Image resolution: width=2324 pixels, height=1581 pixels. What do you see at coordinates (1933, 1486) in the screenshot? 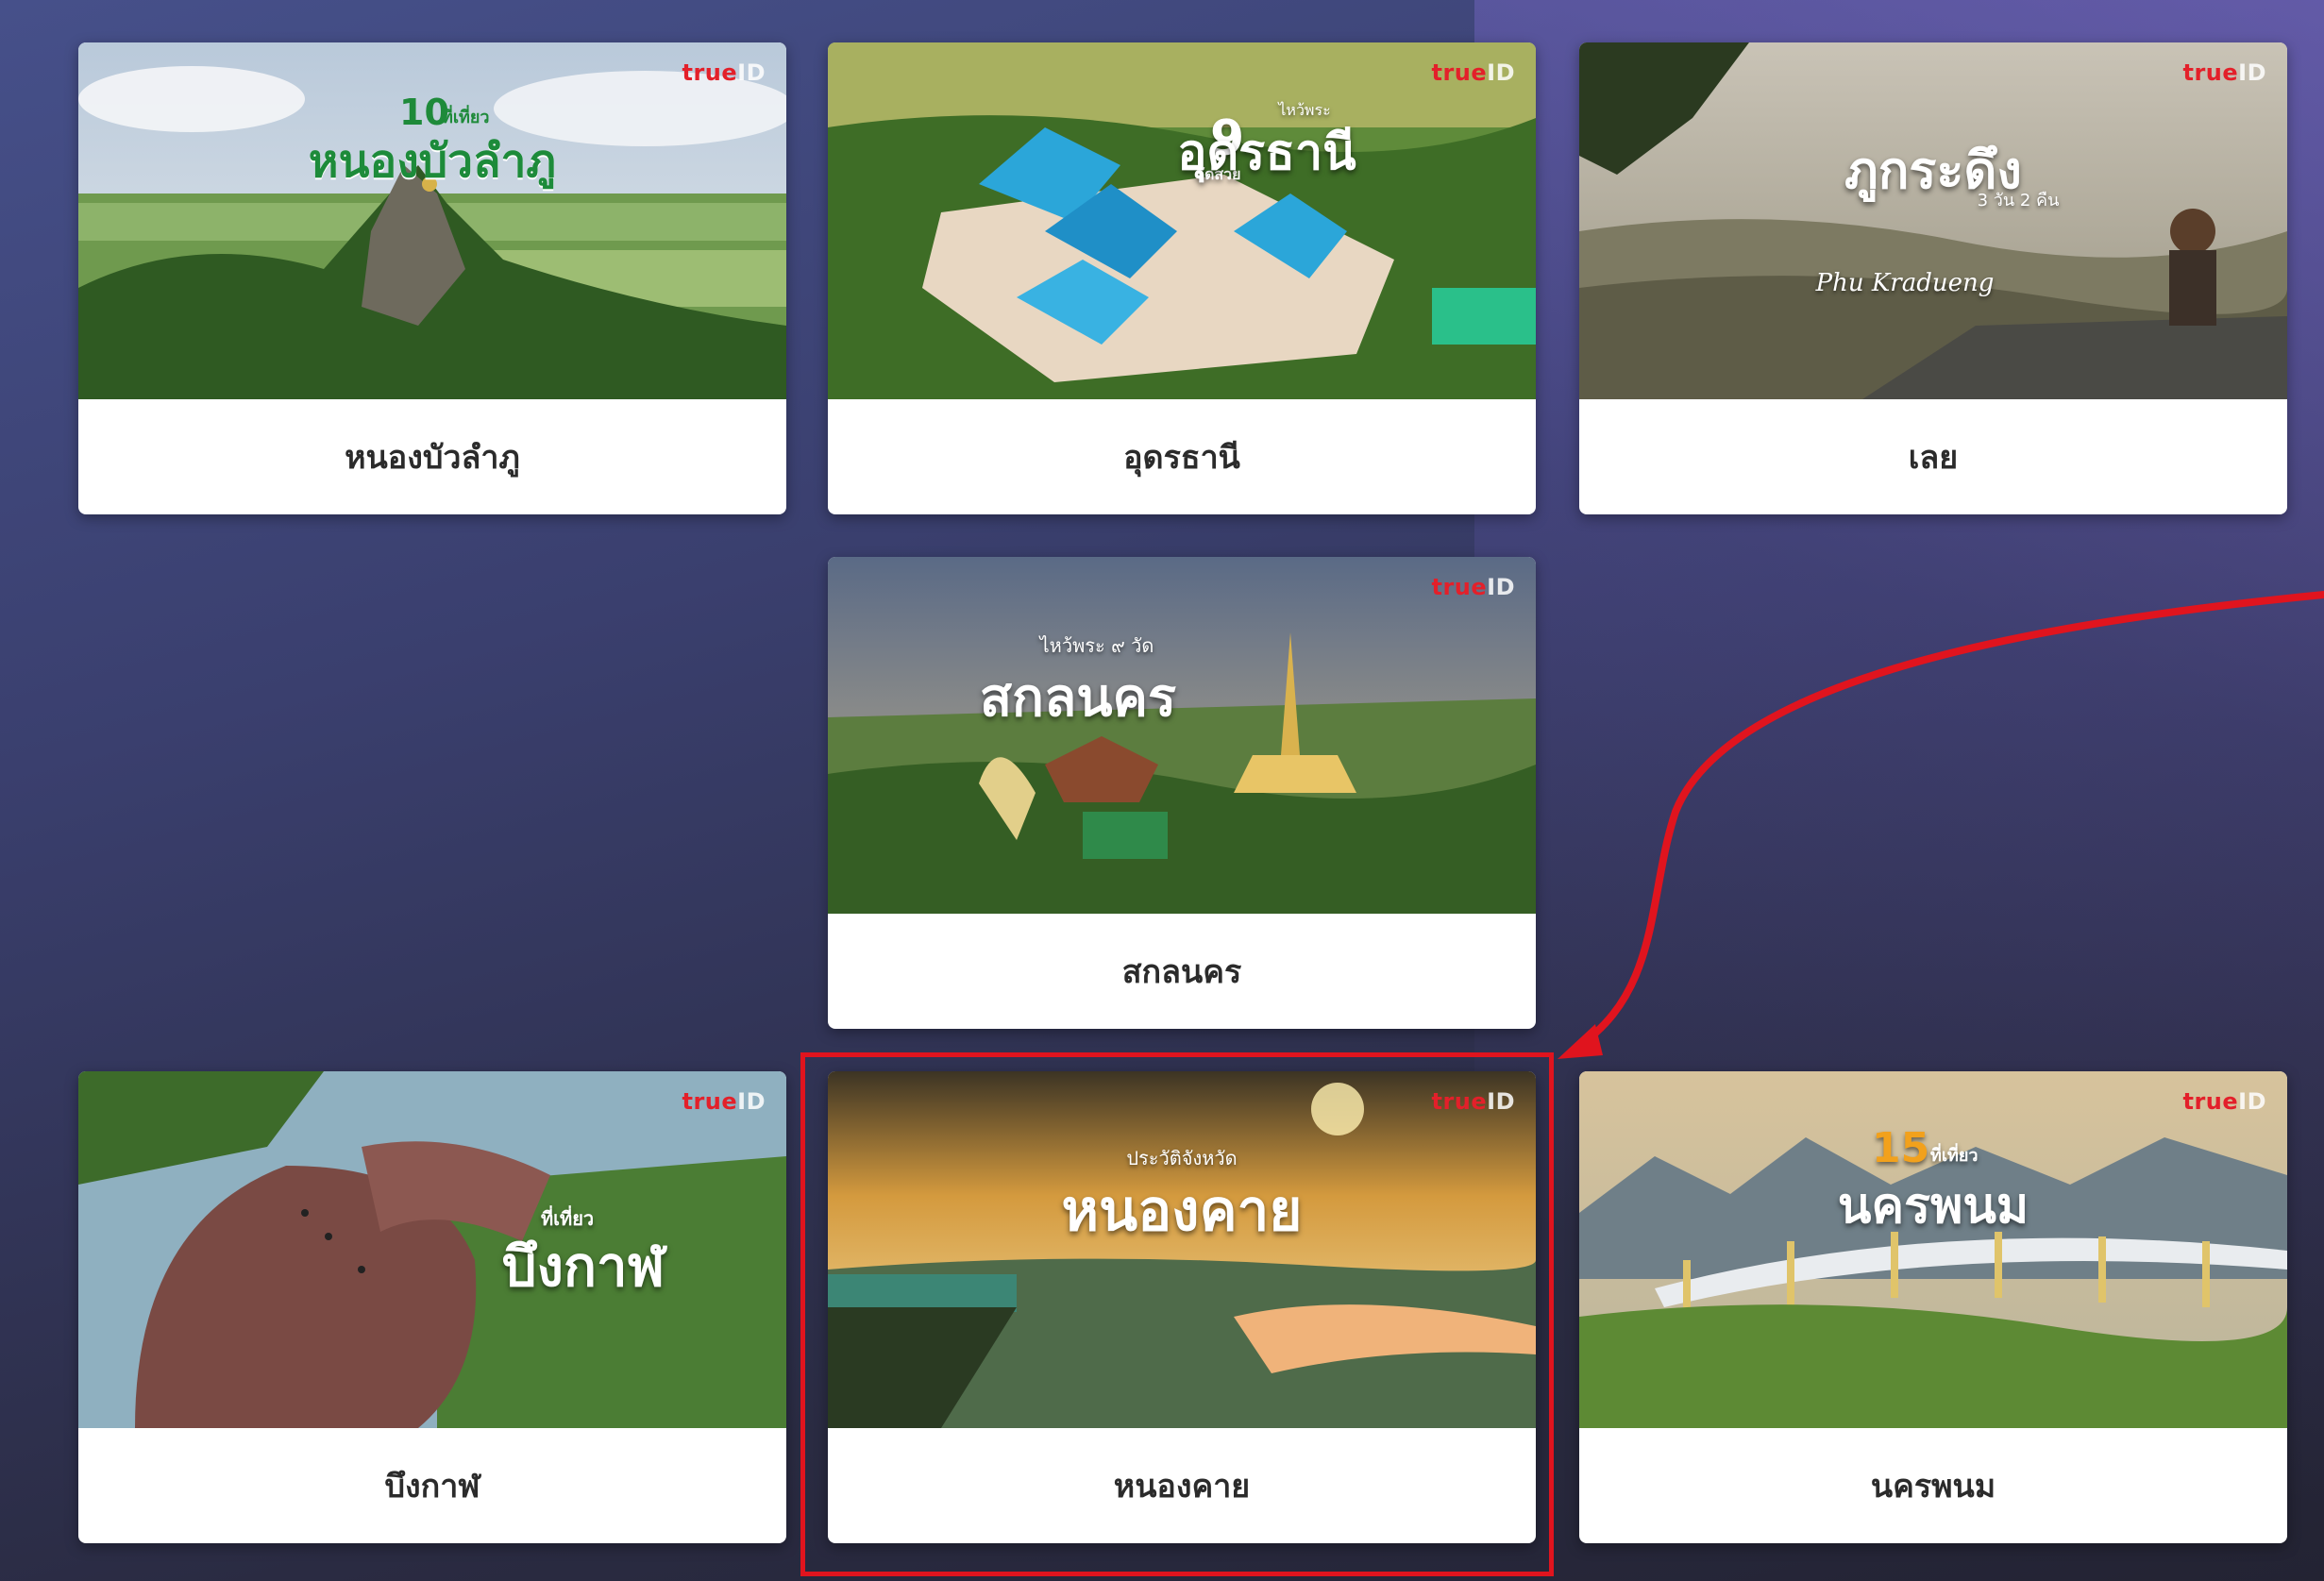
I see `card-label: นครพนม` at bounding box center [1933, 1486].